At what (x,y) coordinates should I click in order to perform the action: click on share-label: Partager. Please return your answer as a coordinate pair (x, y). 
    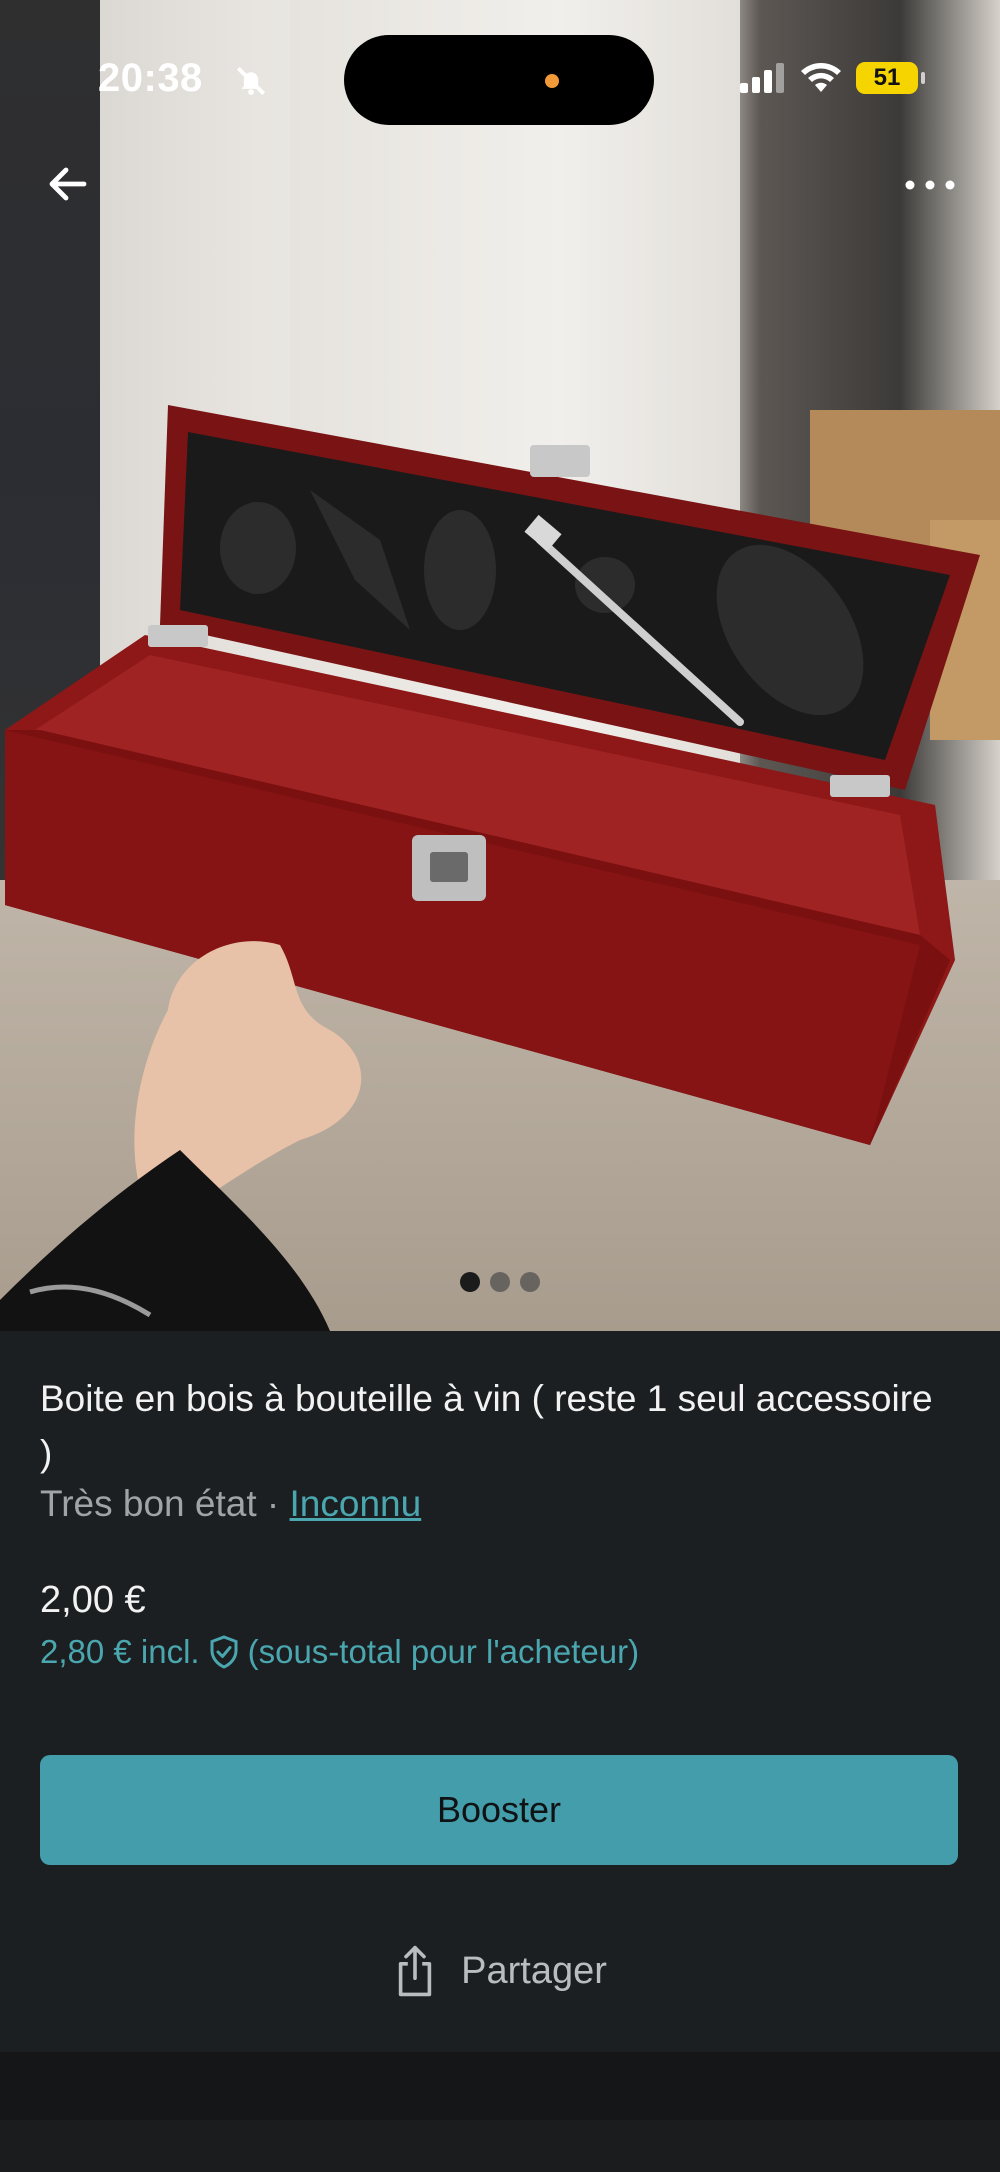
    Looking at the image, I should click on (534, 1970).